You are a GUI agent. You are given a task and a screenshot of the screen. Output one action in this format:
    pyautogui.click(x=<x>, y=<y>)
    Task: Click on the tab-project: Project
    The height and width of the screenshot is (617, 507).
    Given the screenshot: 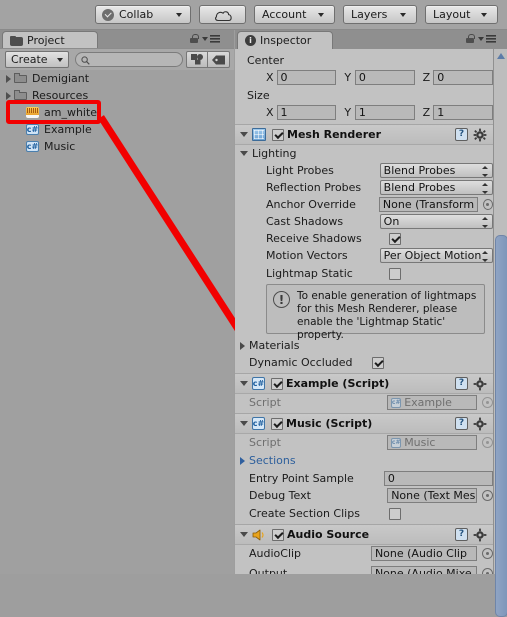 What is the action you would take?
    pyautogui.click(x=50, y=40)
    